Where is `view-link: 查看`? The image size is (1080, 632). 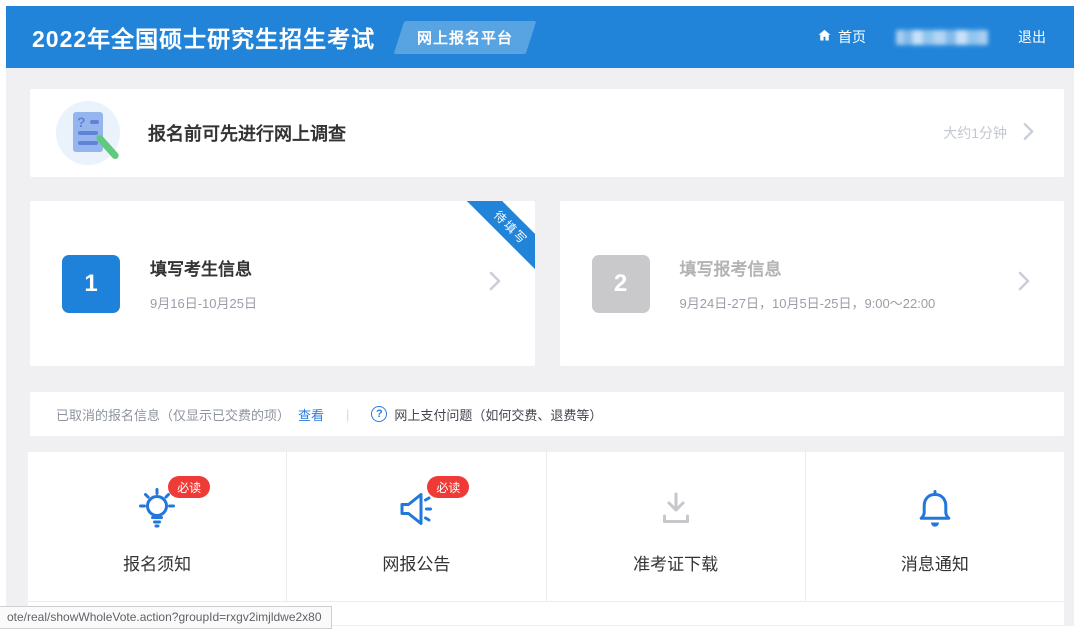 view-link: 查看 is located at coordinates (311, 414).